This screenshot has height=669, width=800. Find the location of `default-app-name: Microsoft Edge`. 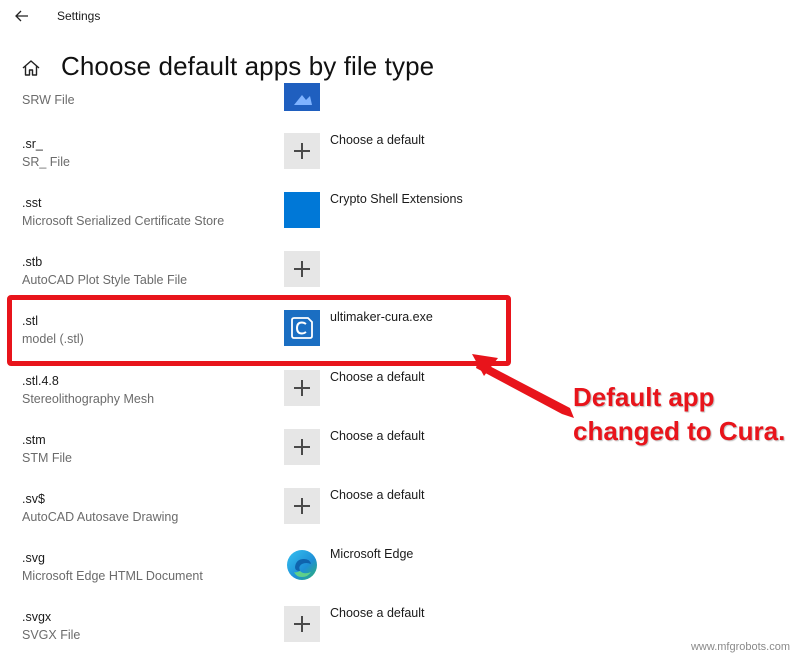

default-app-name: Microsoft Edge is located at coordinates (371, 554).